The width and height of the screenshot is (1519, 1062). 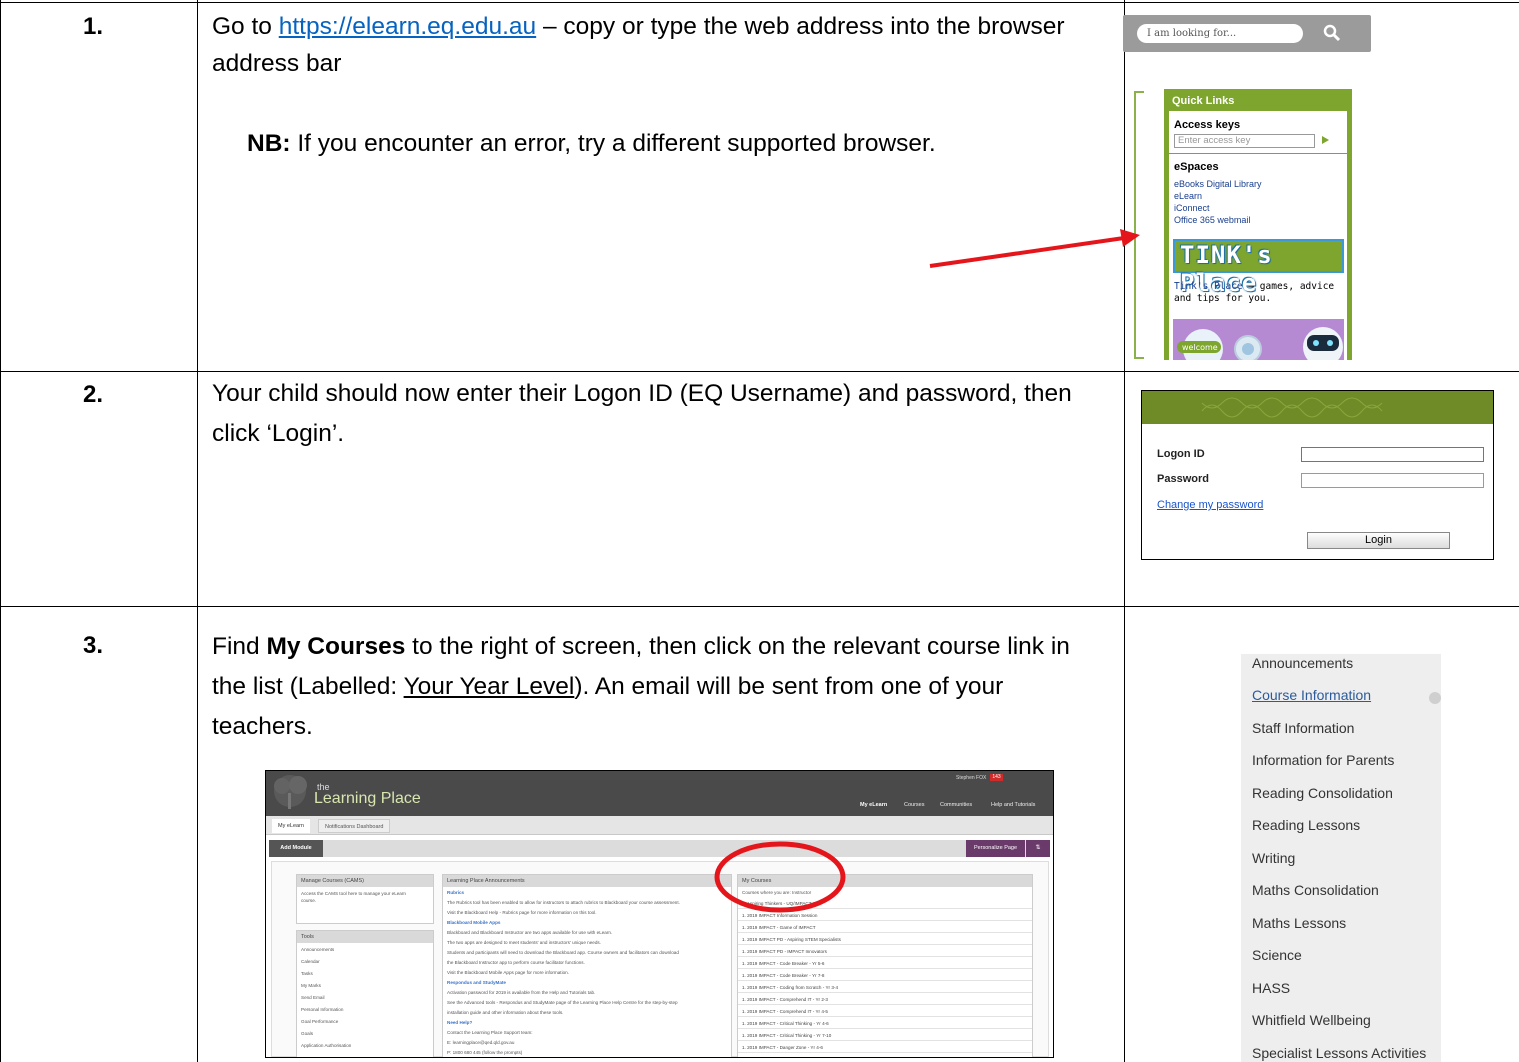 I want to click on lp-tab-notifications: Notifications Dashboard, so click(x=354, y=826).